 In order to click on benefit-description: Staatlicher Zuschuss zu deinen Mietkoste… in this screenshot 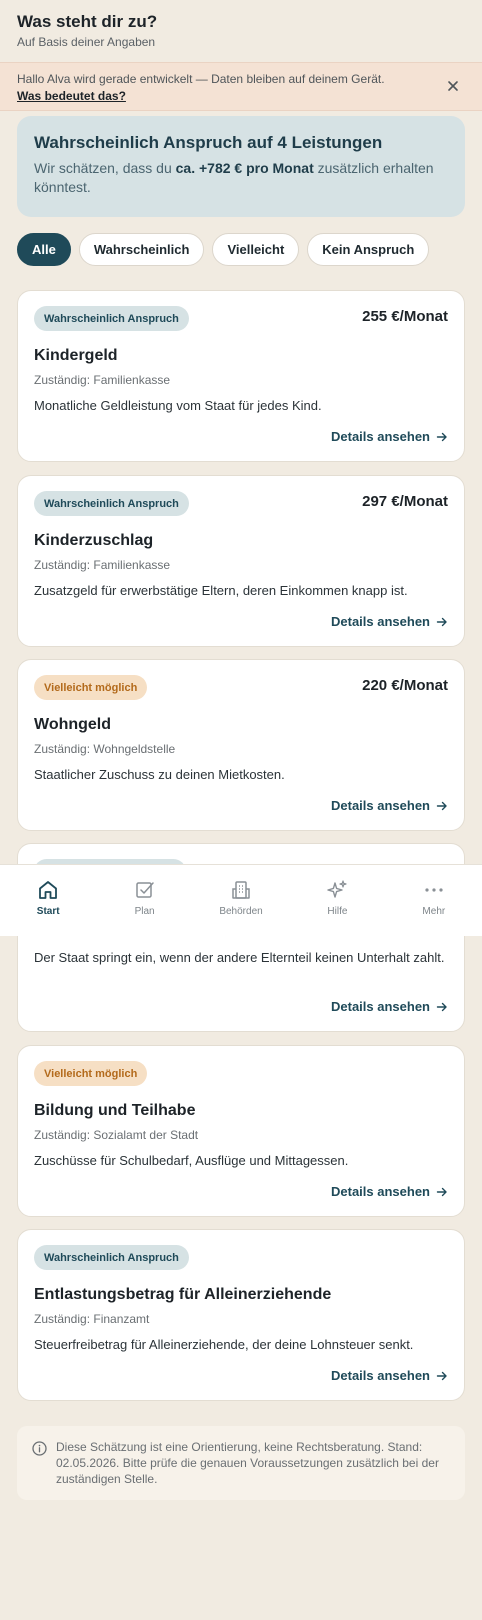, I will do `click(159, 774)`.